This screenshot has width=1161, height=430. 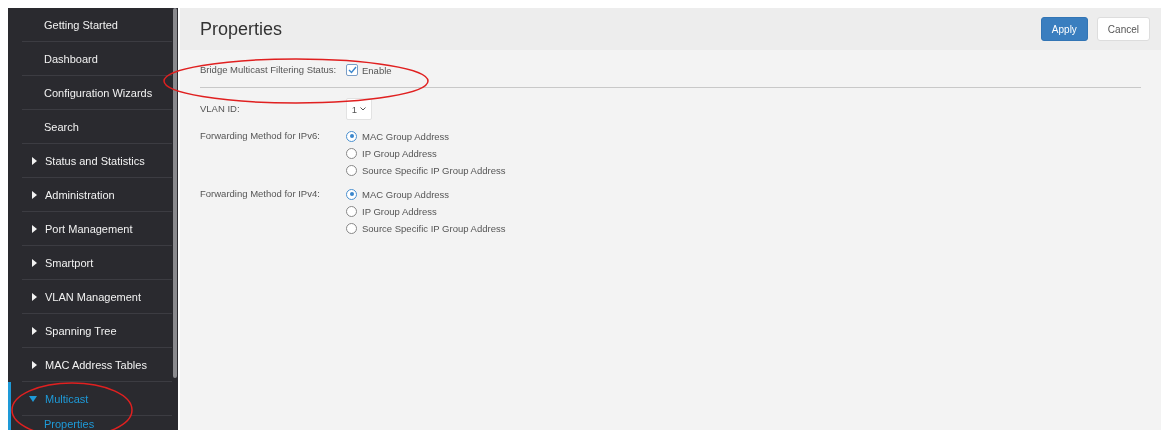 What do you see at coordinates (377, 70) in the screenshot?
I see `checkbox-label: Enable` at bounding box center [377, 70].